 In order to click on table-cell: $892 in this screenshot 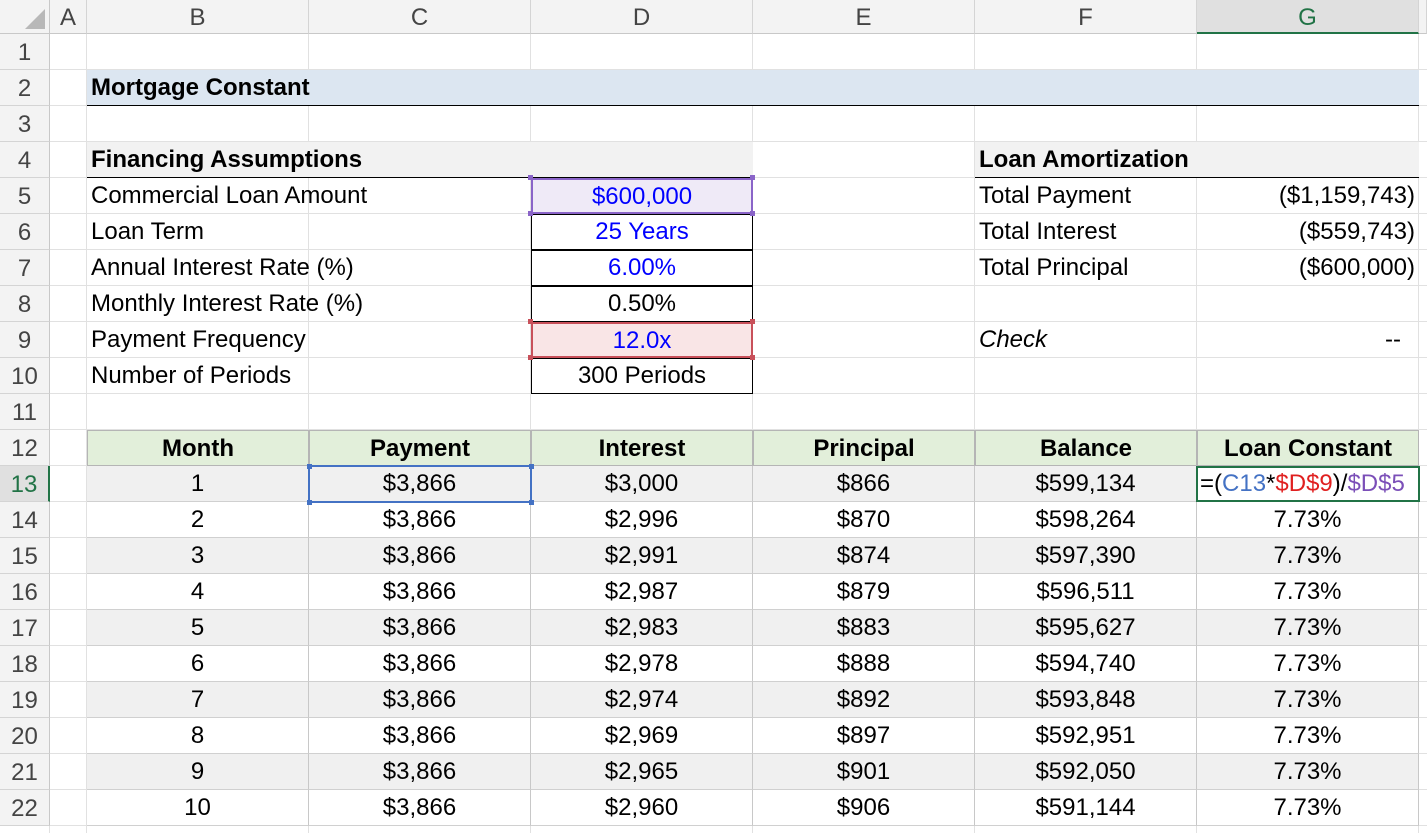, I will do `click(864, 700)`.